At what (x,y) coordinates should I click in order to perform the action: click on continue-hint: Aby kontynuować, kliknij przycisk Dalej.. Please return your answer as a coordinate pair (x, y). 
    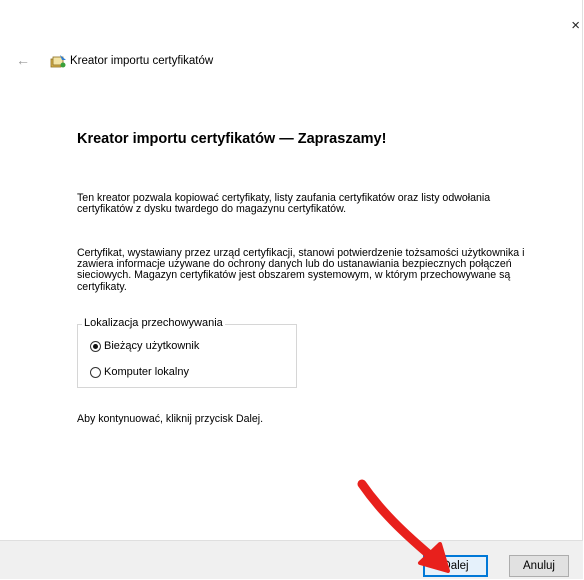
    Looking at the image, I should click on (170, 419).